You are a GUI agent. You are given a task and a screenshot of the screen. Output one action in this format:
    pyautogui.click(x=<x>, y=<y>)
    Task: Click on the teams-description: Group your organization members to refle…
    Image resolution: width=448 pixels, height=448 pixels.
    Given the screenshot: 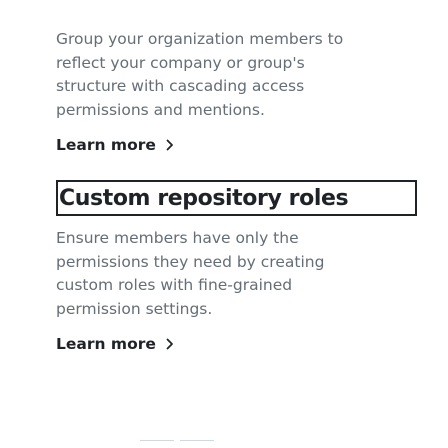 What is the action you would take?
    pyautogui.click(x=200, y=74)
    